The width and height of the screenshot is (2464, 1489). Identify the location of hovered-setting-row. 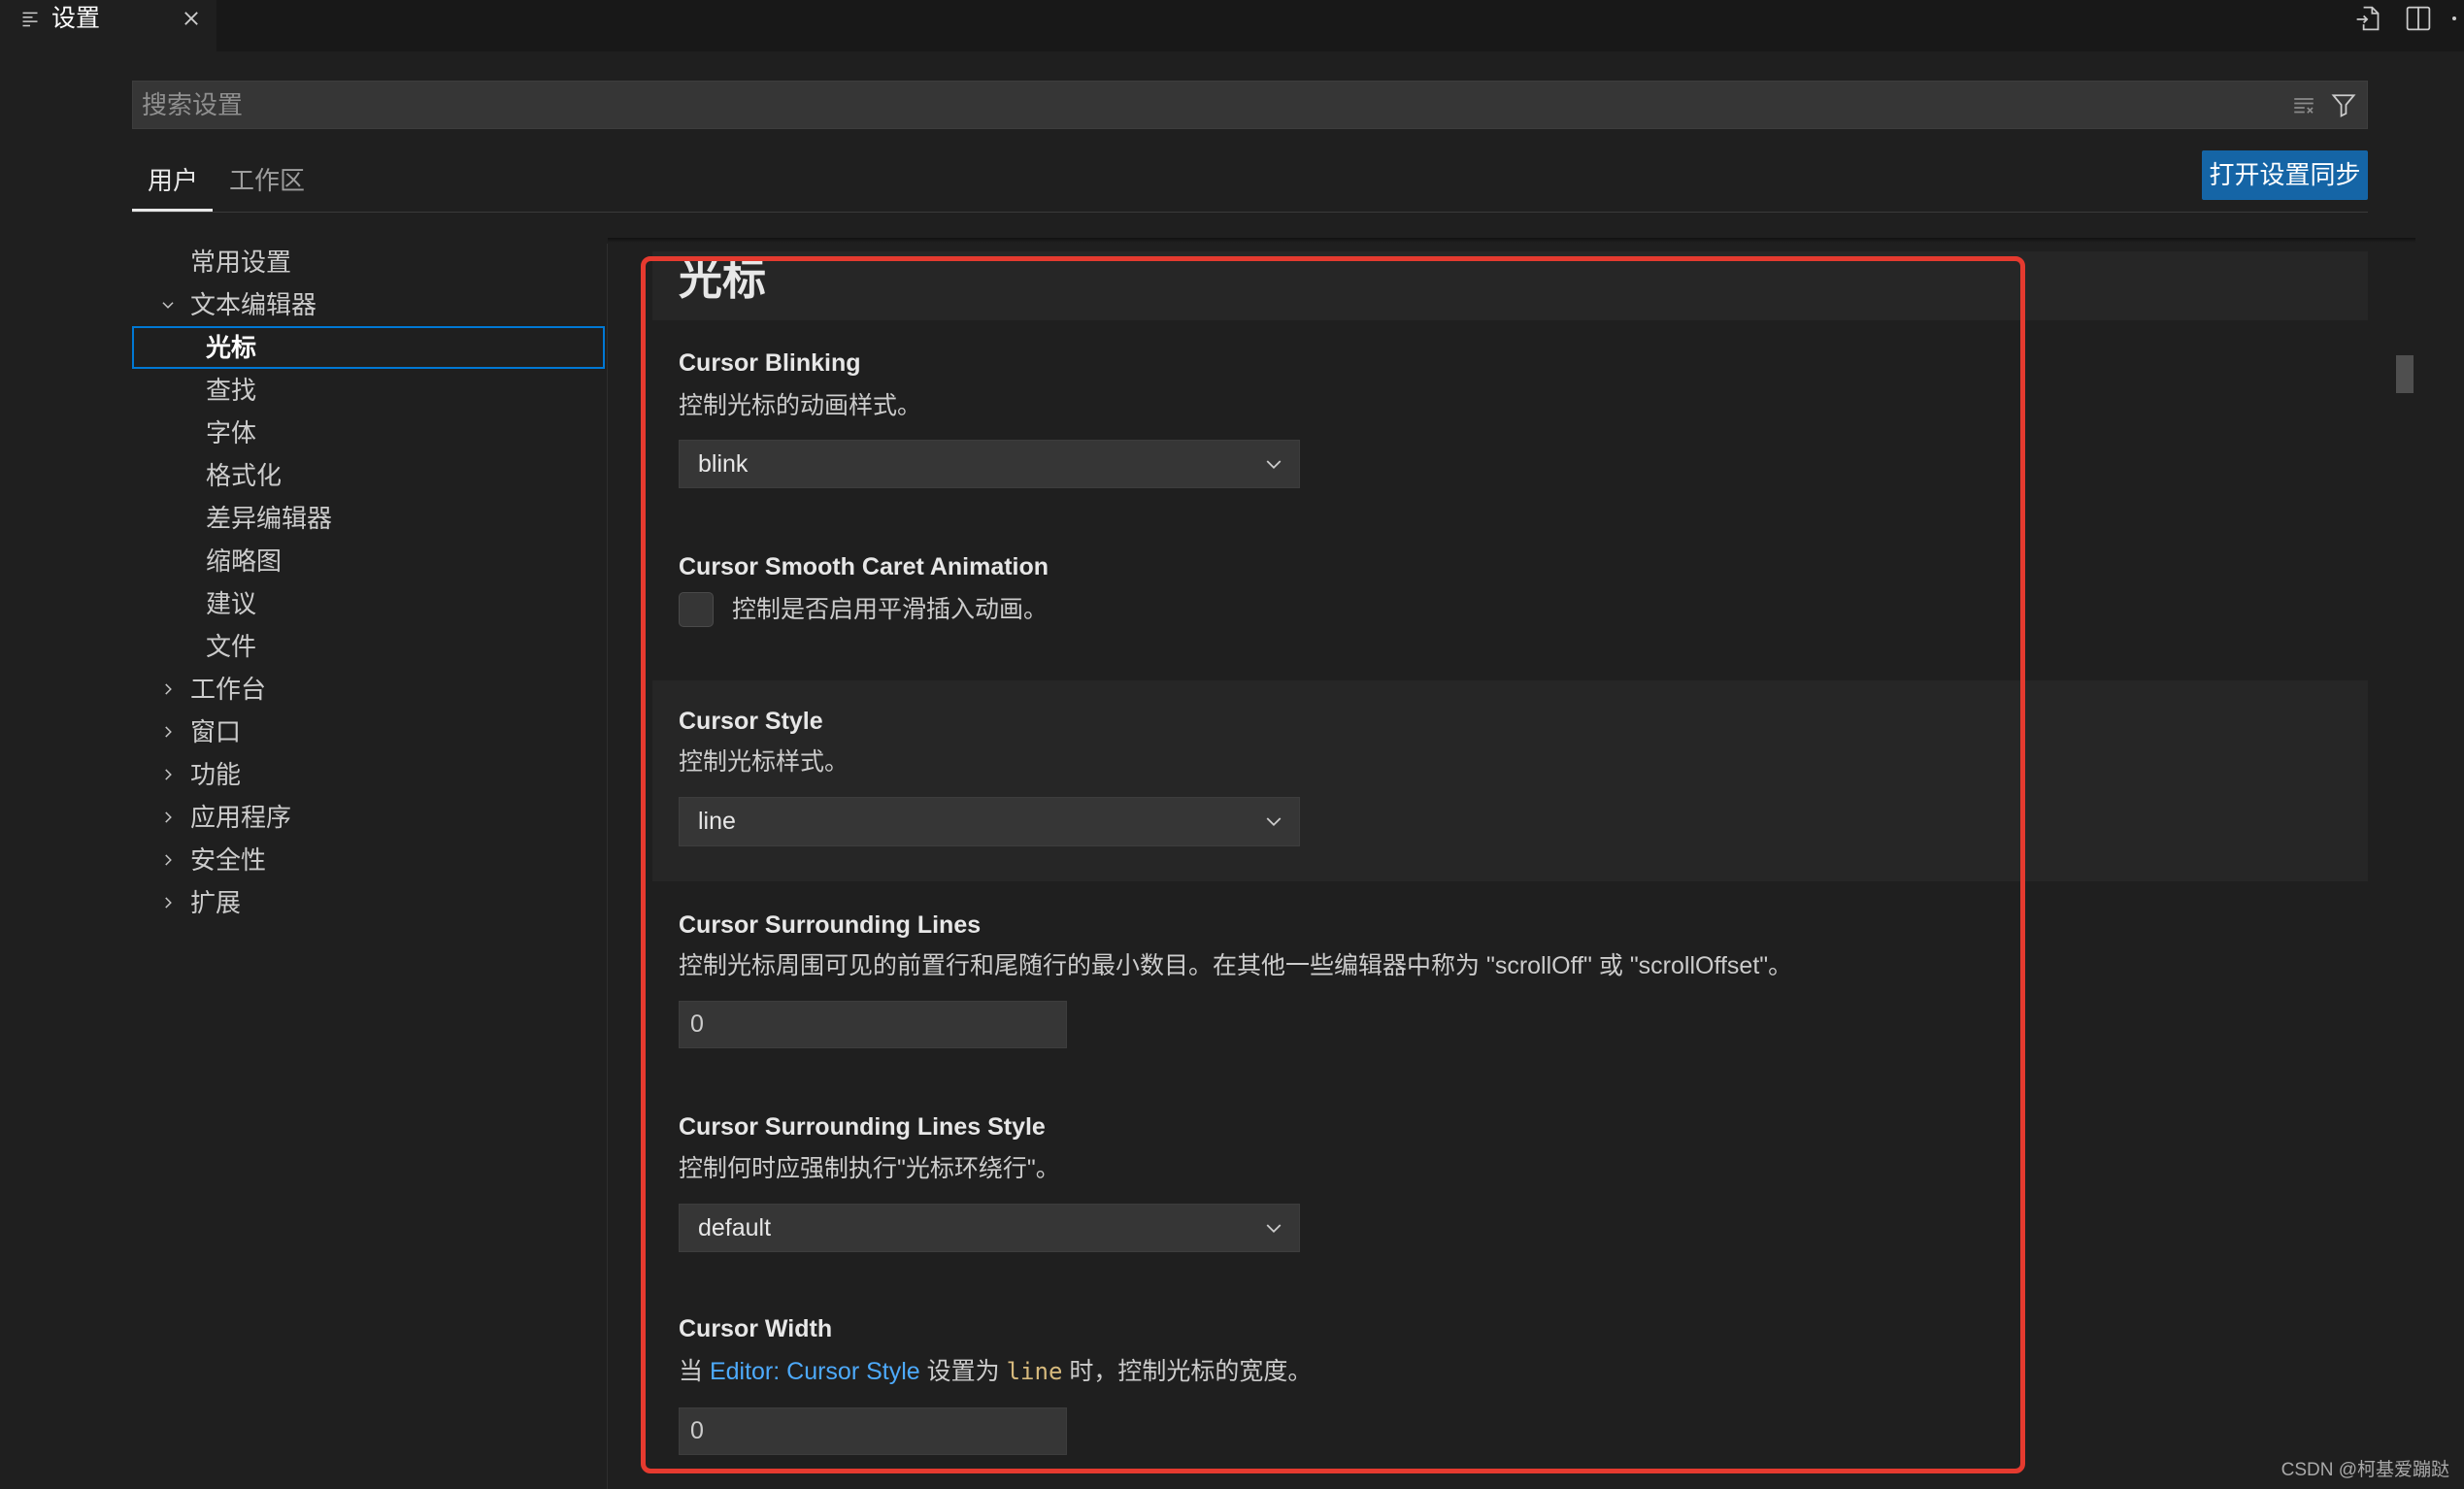
(1510, 780).